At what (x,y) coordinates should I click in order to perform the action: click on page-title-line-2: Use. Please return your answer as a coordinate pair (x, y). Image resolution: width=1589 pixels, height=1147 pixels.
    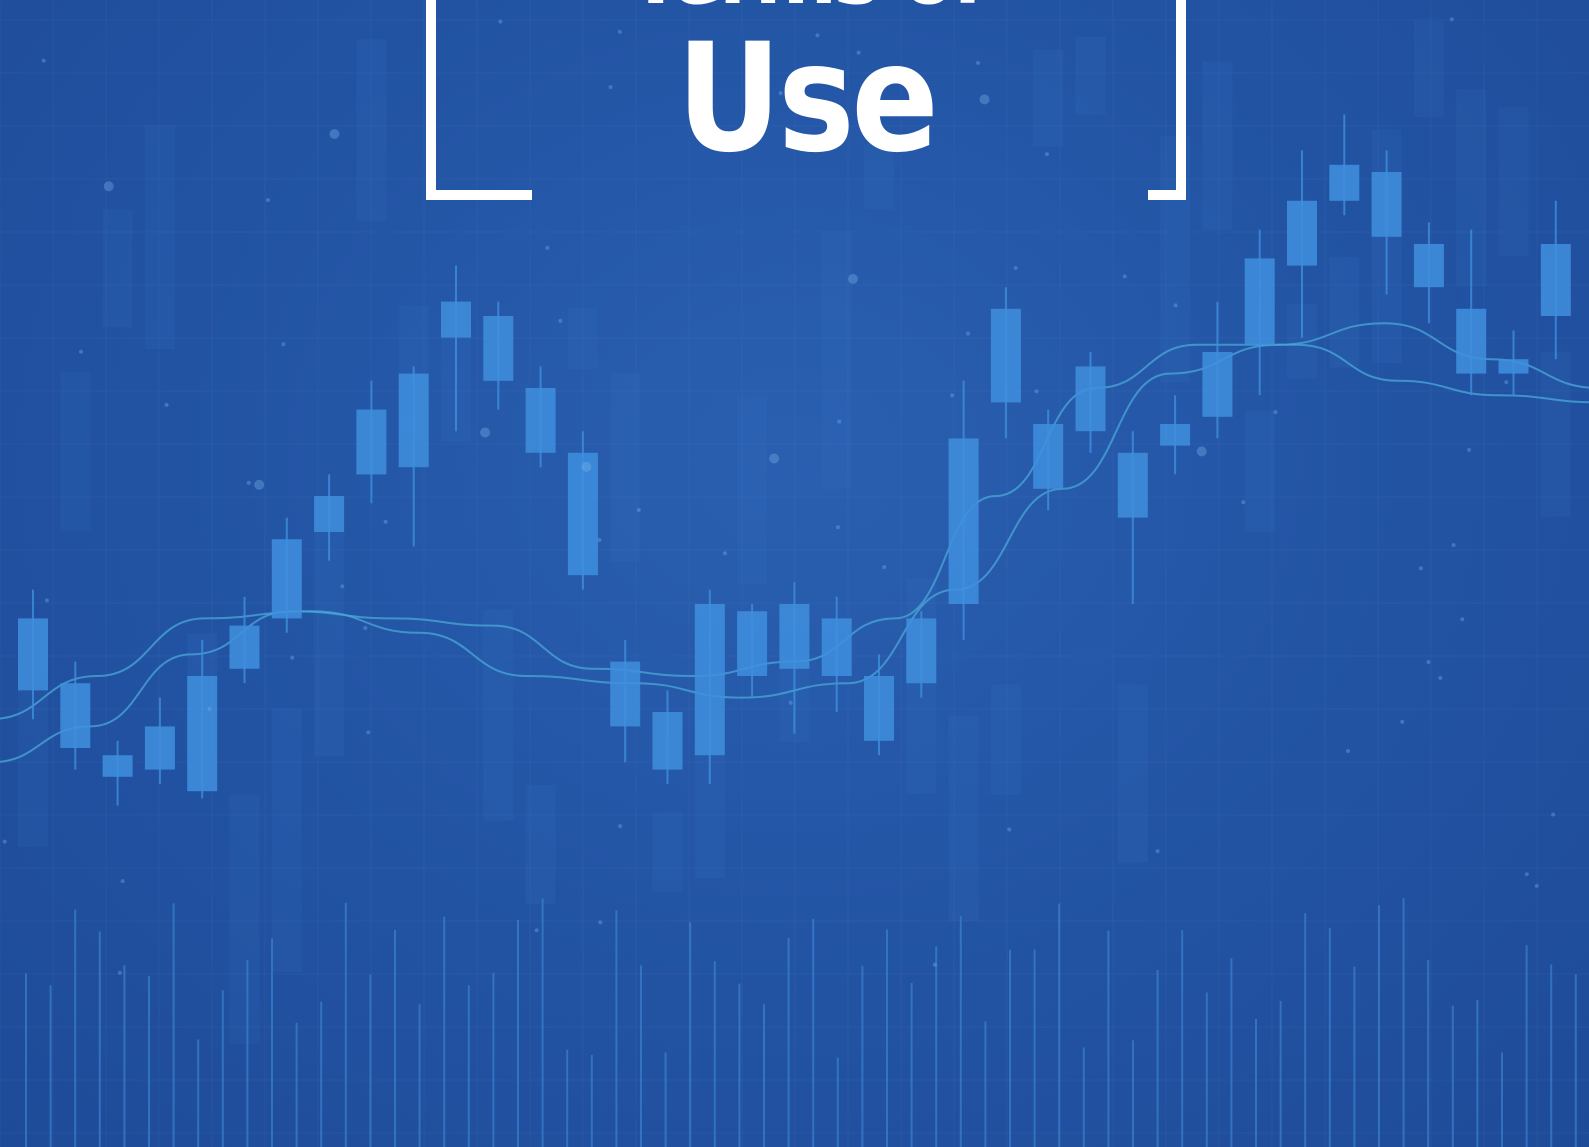
    Looking at the image, I should click on (807, 99).